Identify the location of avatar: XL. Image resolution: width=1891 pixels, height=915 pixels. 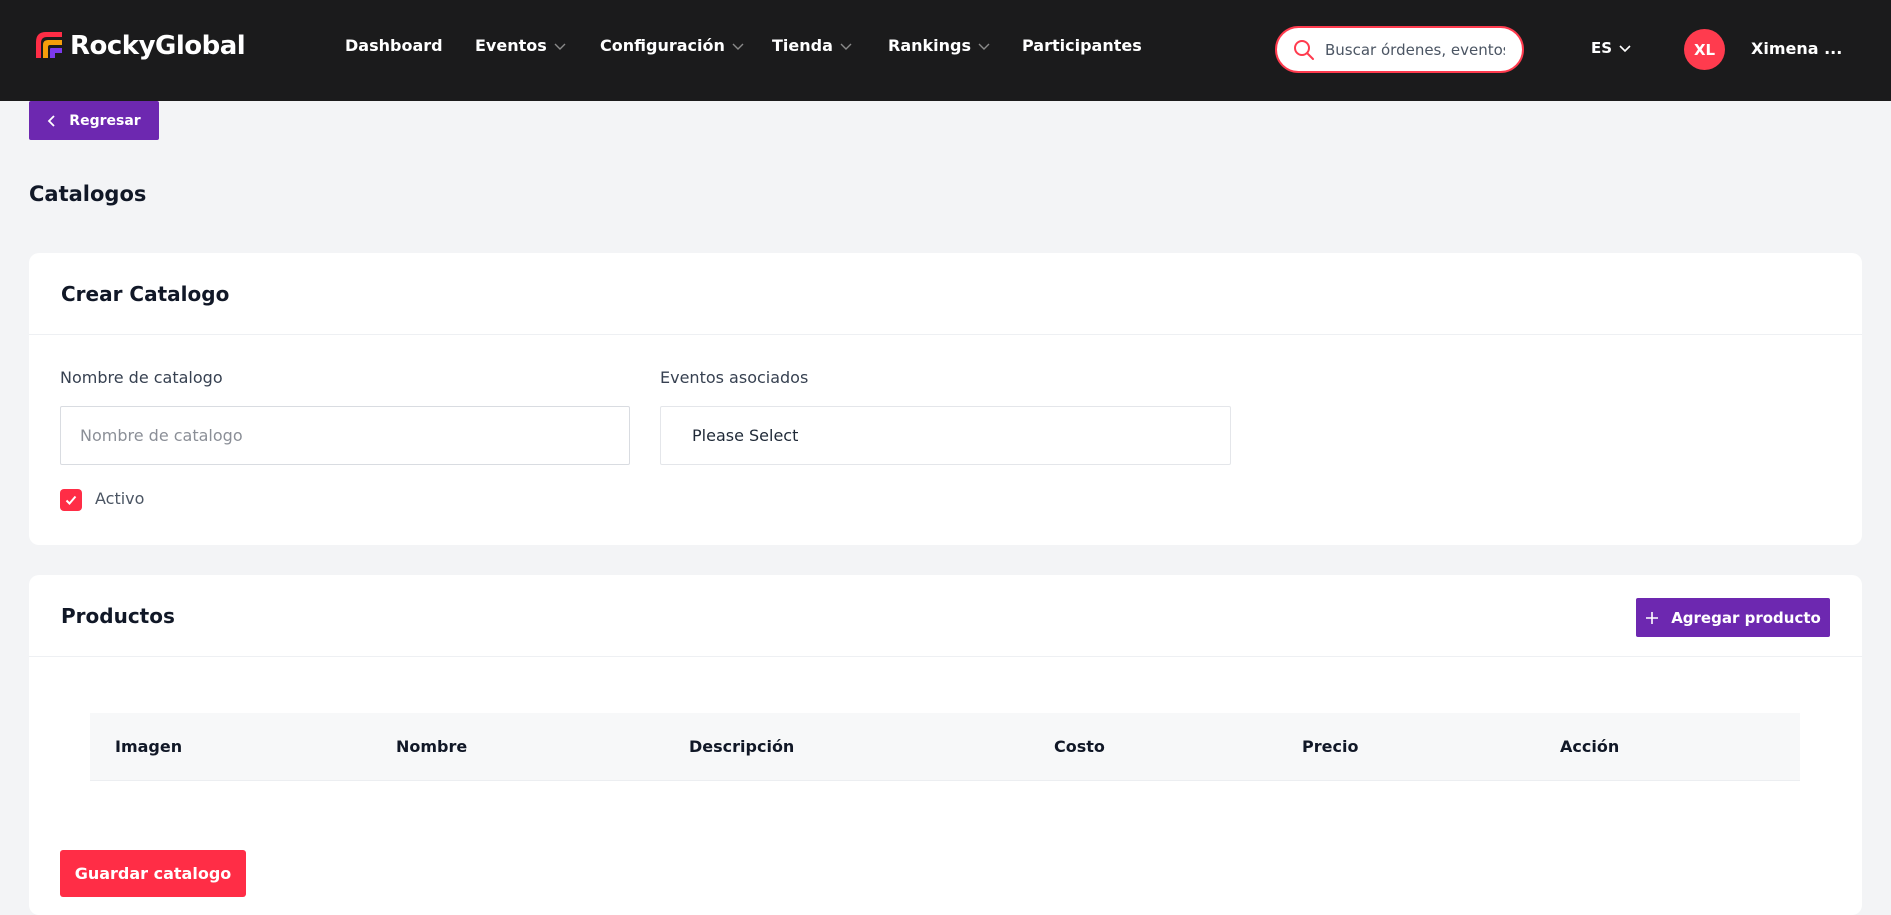
(1704, 49).